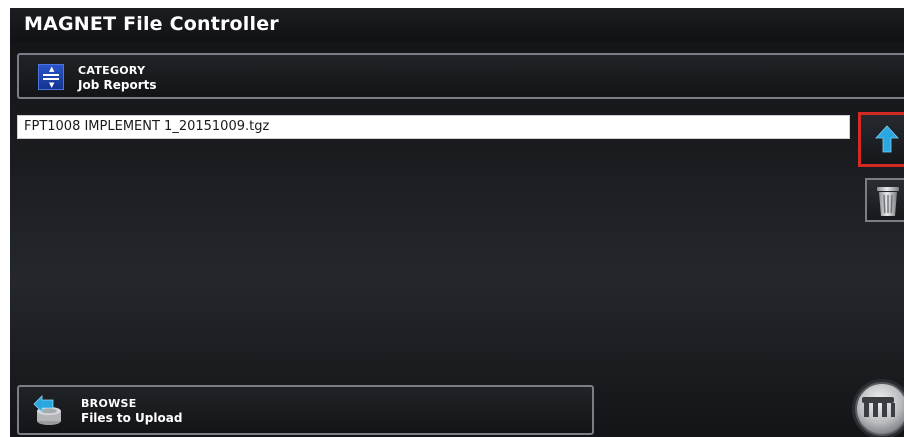  I want to click on upload-button, so click(881, 139).